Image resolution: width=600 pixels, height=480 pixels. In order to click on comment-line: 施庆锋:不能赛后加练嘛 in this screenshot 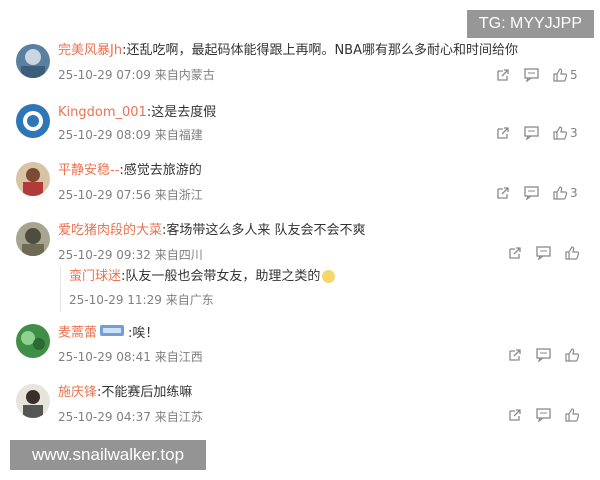, I will do `click(125, 393)`.